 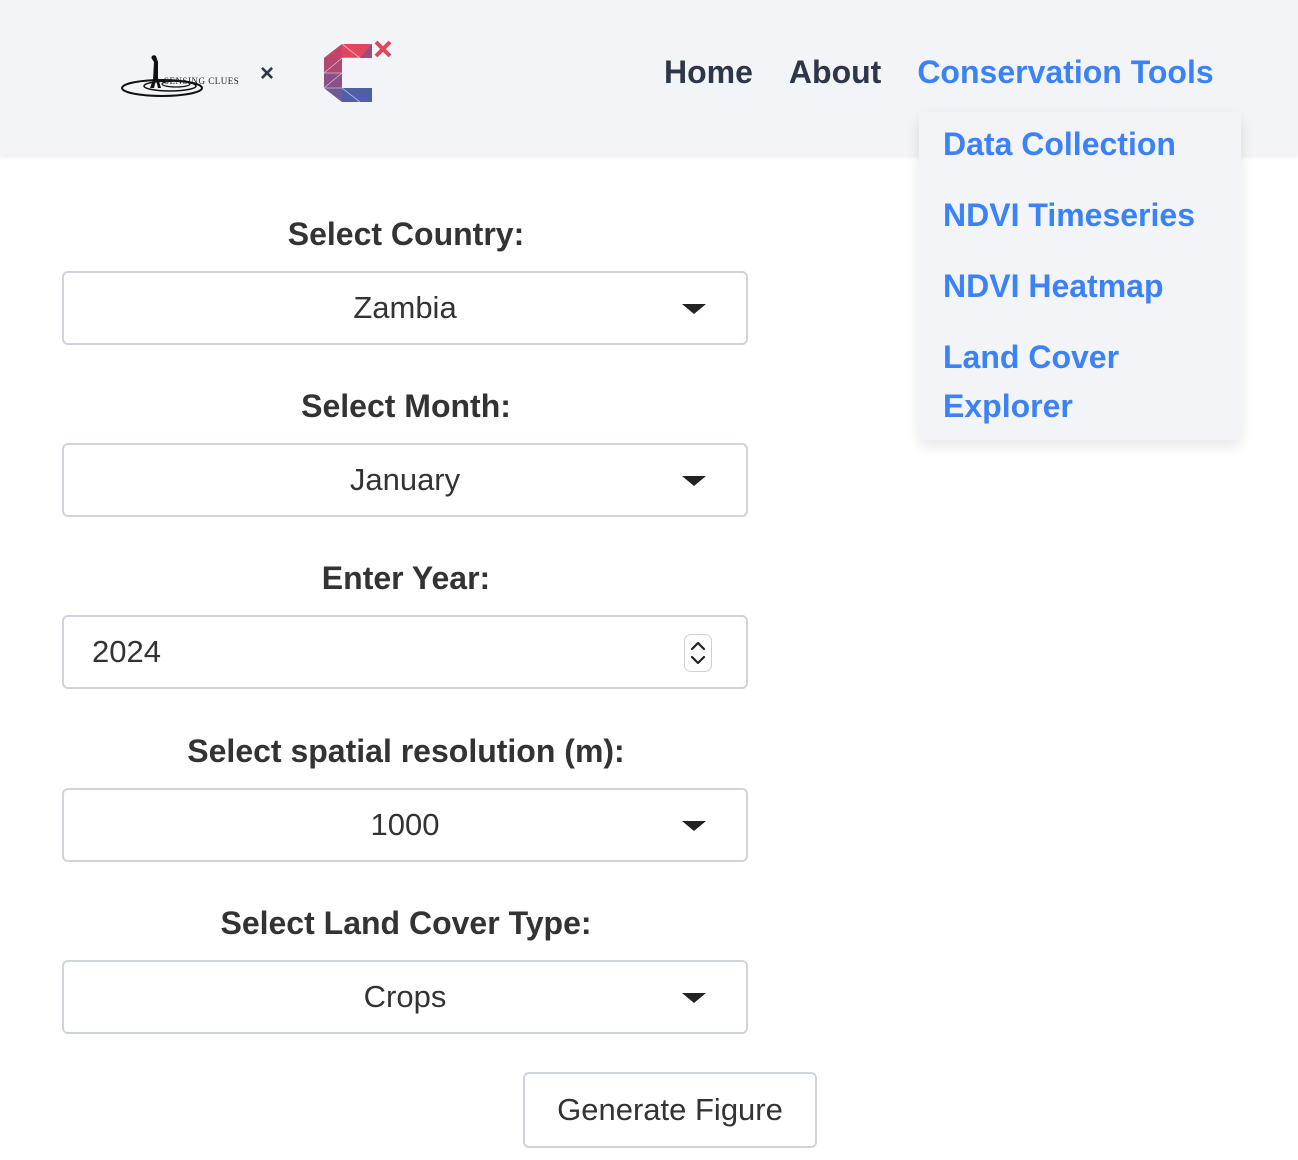 I want to click on land-cover-label: Select Land Cover Type:, so click(x=406, y=923).